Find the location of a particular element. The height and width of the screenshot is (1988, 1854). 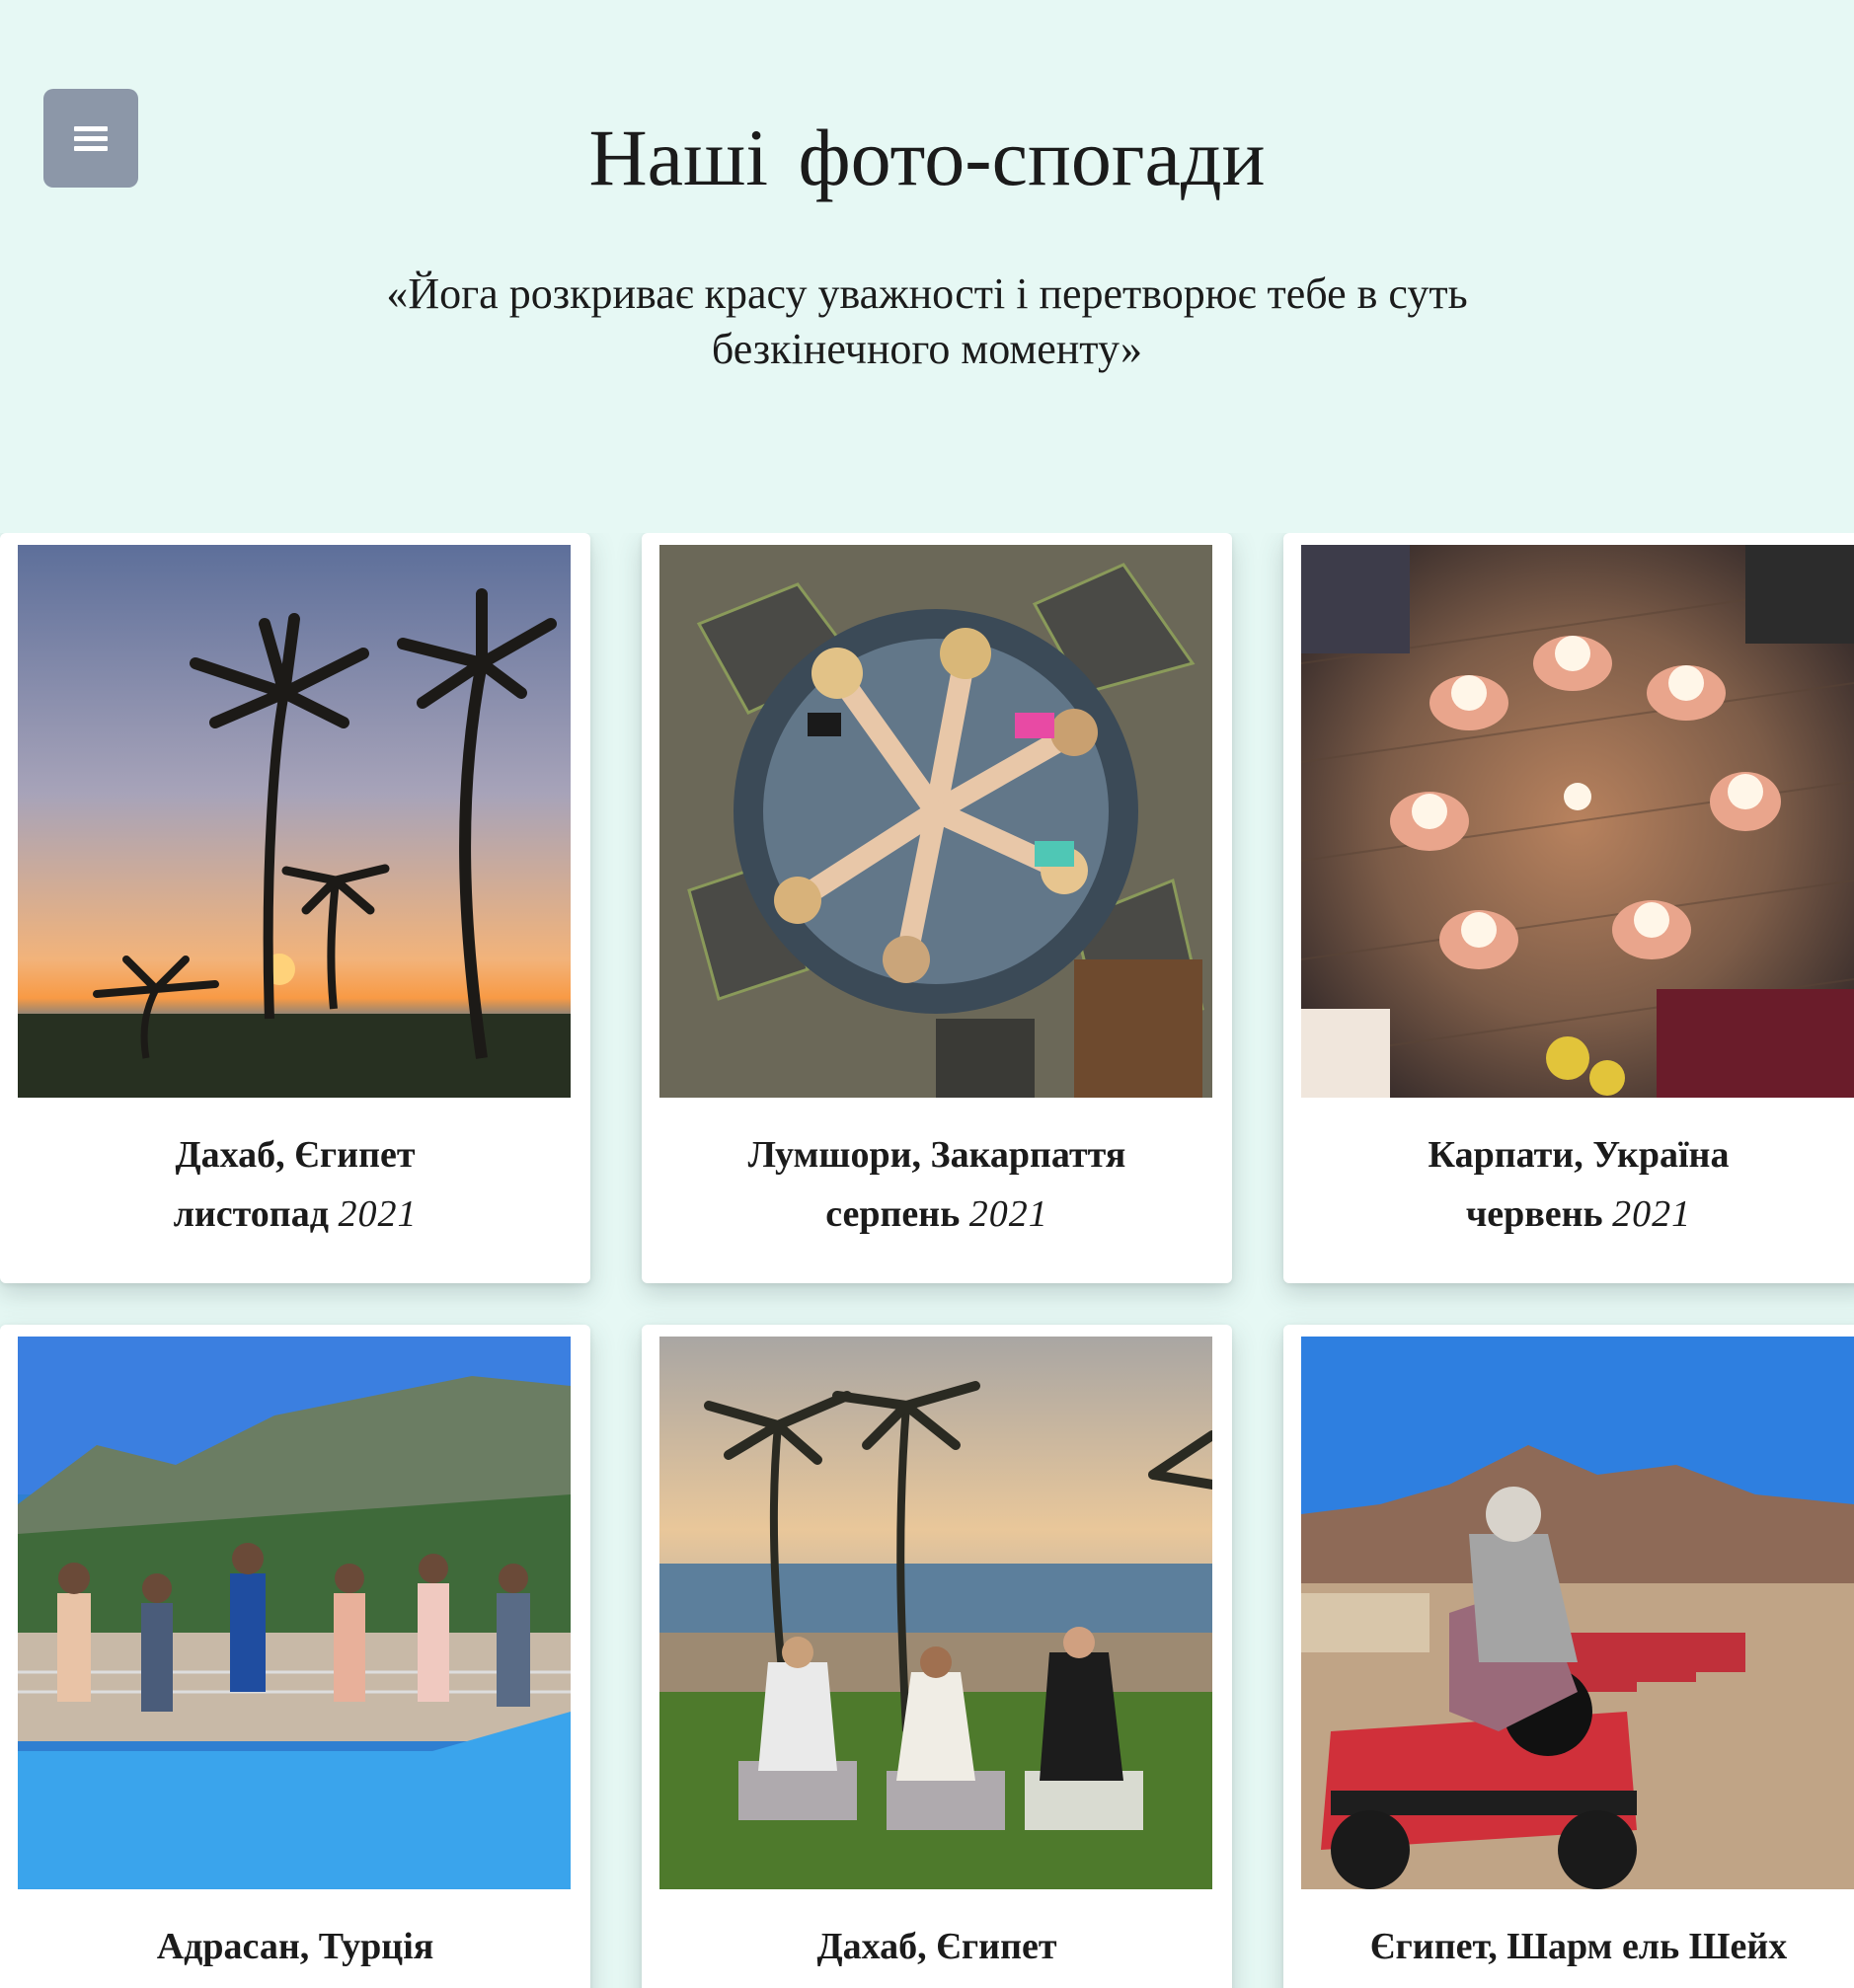

card-caption: Дахаб, Єгипет is located at coordinates (937, 1946).